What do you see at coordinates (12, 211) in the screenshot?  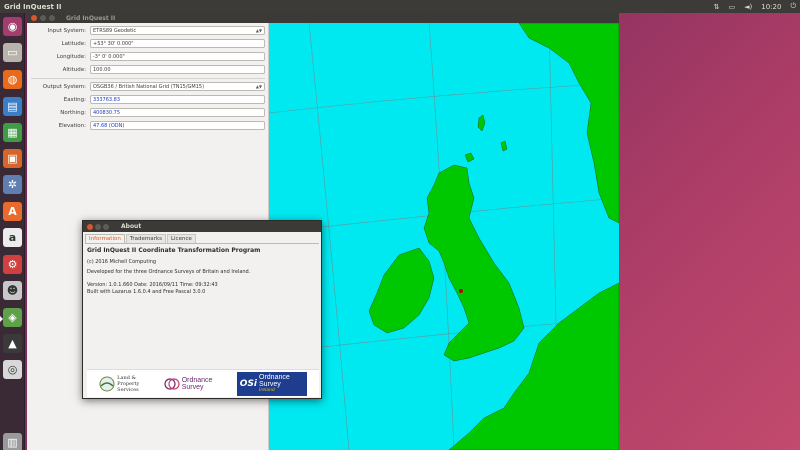 I see `software-center-icon: A` at bounding box center [12, 211].